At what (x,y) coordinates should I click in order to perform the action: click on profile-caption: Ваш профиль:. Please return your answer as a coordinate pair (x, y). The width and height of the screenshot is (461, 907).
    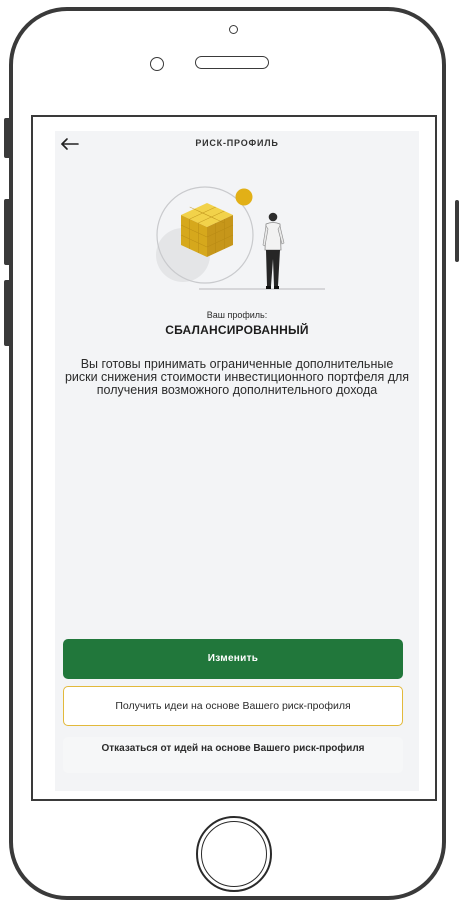
    Looking at the image, I should click on (237, 315).